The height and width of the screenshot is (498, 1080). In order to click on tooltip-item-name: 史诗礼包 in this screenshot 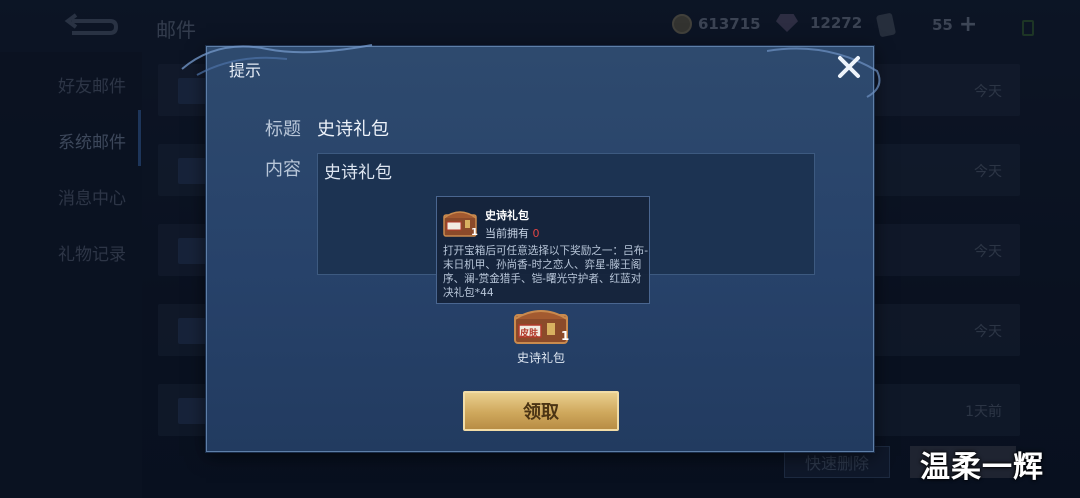, I will do `click(507, 215)`.